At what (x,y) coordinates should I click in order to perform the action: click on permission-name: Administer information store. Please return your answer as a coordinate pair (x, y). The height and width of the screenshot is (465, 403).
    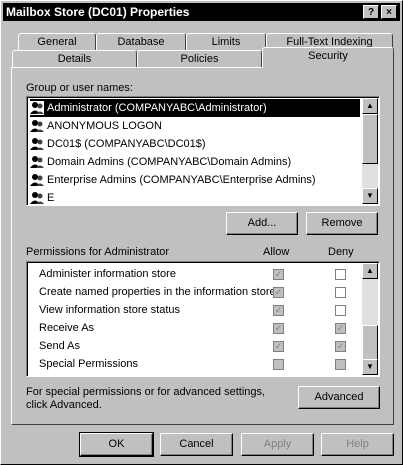
    Looking at the image, I should click on (107, 274).